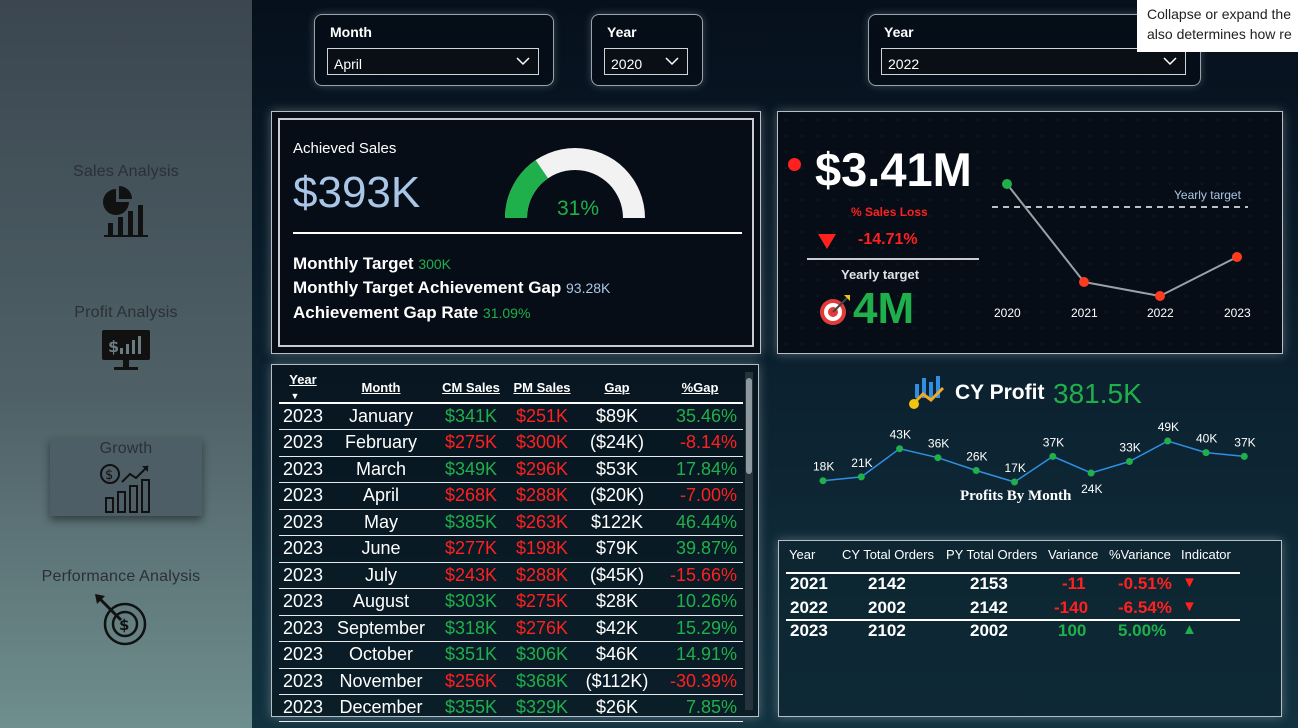 The image size is (1298, 728). Describe the element at coordinates (1091, 489) in the screenshot. I see `profit-data-label: 24K` at that location.